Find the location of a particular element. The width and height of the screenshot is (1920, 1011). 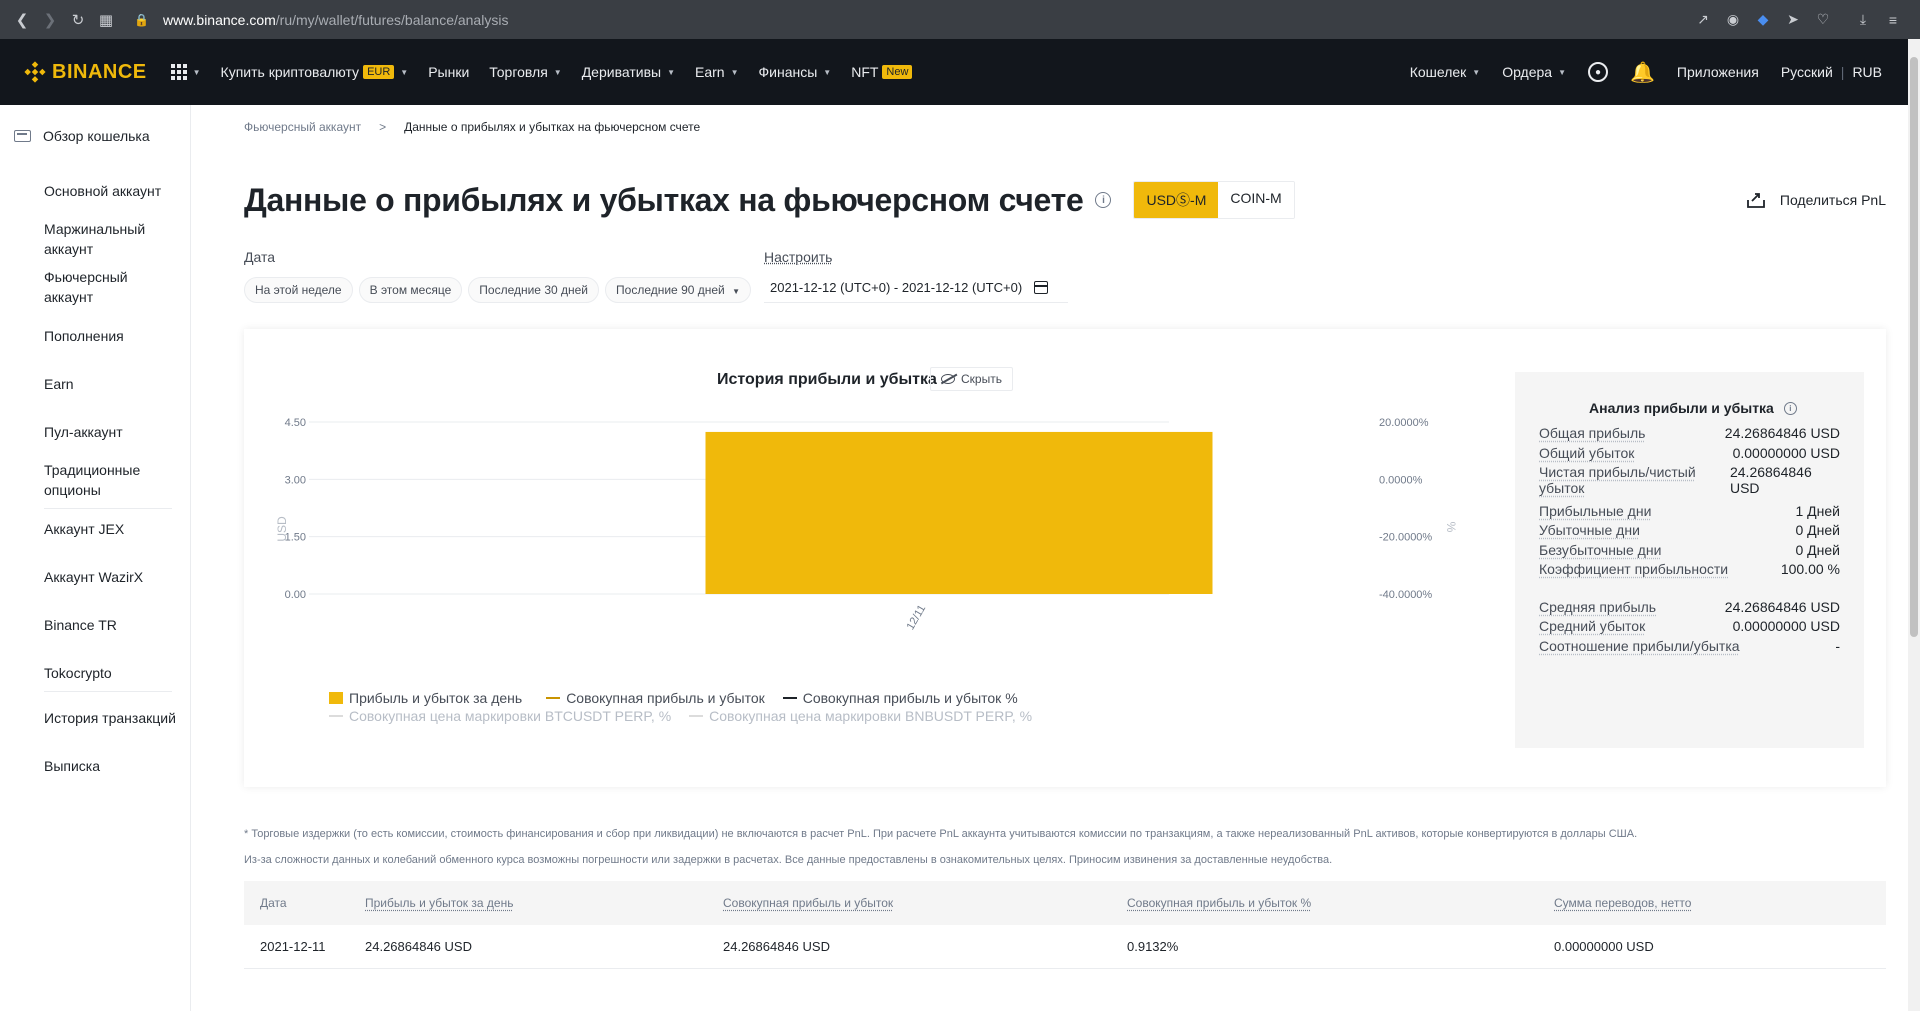

chart-y-label: USD is located at coordinates (282, 529).